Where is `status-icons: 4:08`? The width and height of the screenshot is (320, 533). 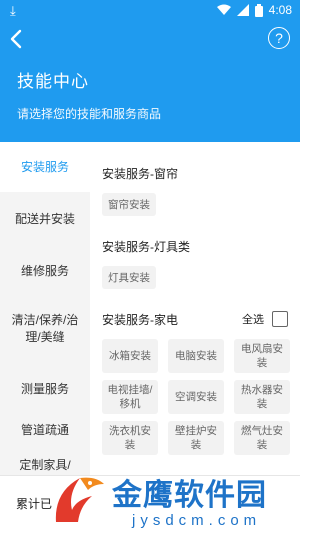
status-icons: 4:08 is located at coordinates (254, 10).